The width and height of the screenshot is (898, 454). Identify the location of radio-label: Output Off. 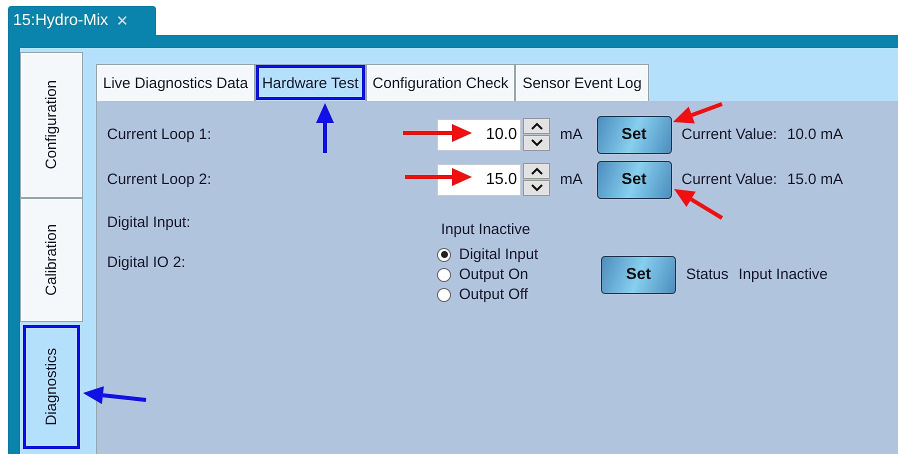
(493, 294).